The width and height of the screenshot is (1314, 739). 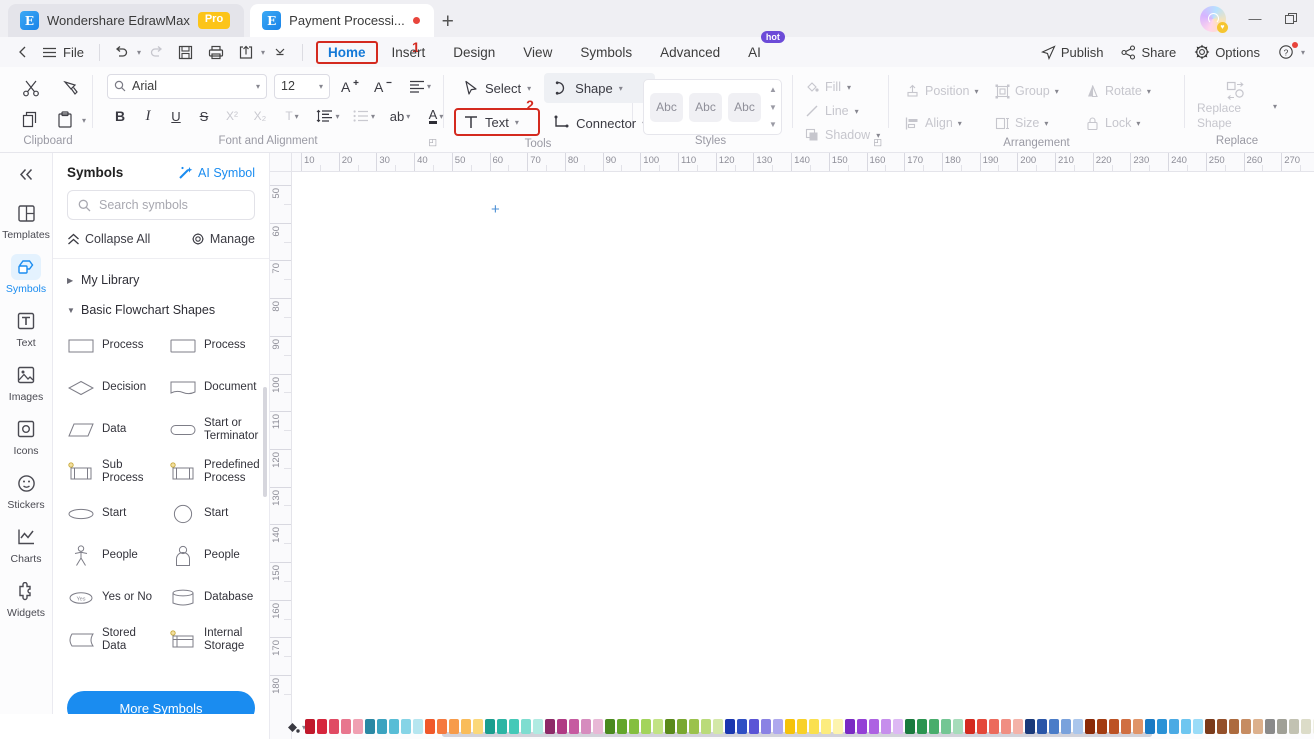 I want to click on paste-button, so click(x=65, y=120).